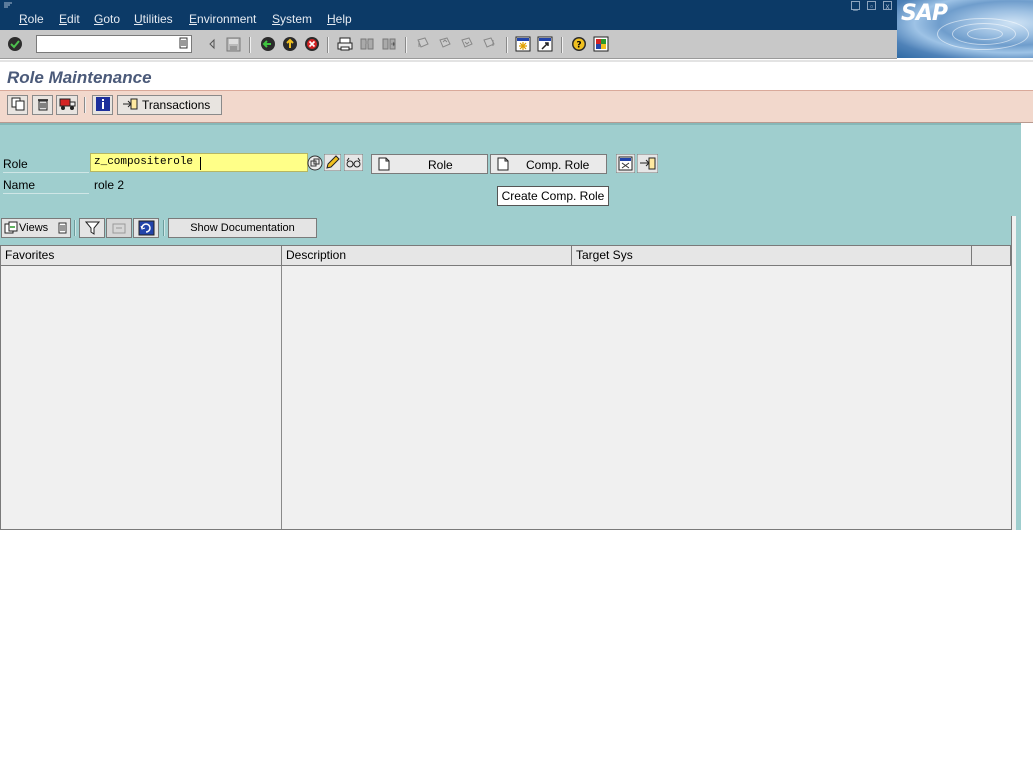  What do you see at coordinates (242, 228) in the screenshot?
I see `show-documentation-button: Show Documentation` at bounding box center [242, 228].